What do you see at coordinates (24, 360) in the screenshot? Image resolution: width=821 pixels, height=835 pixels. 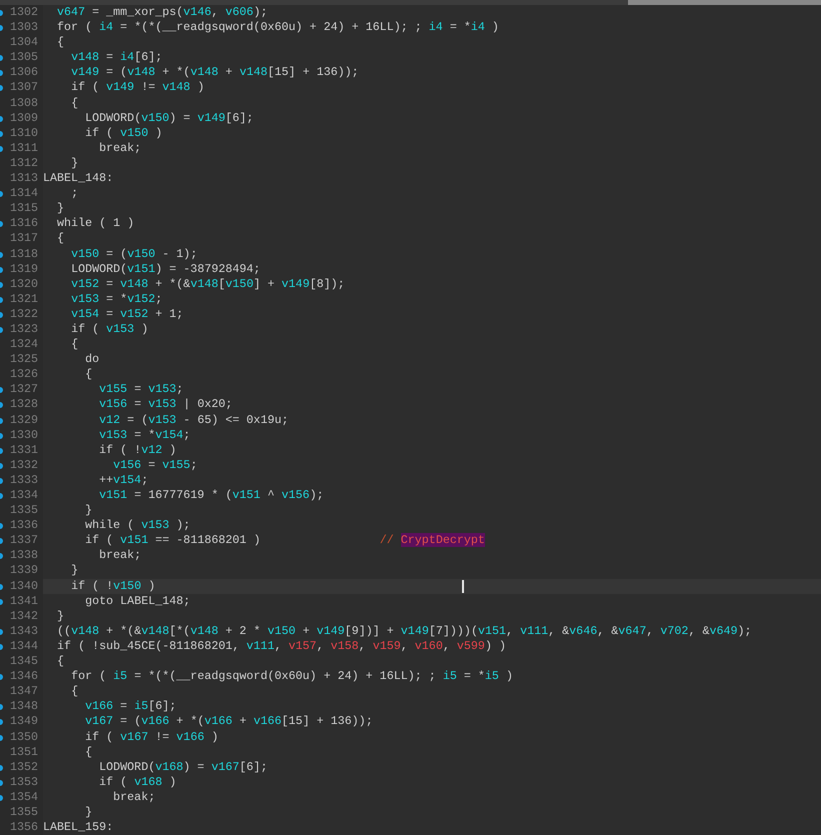 I see `line-number: 1325` at bounding box center [24, 360].